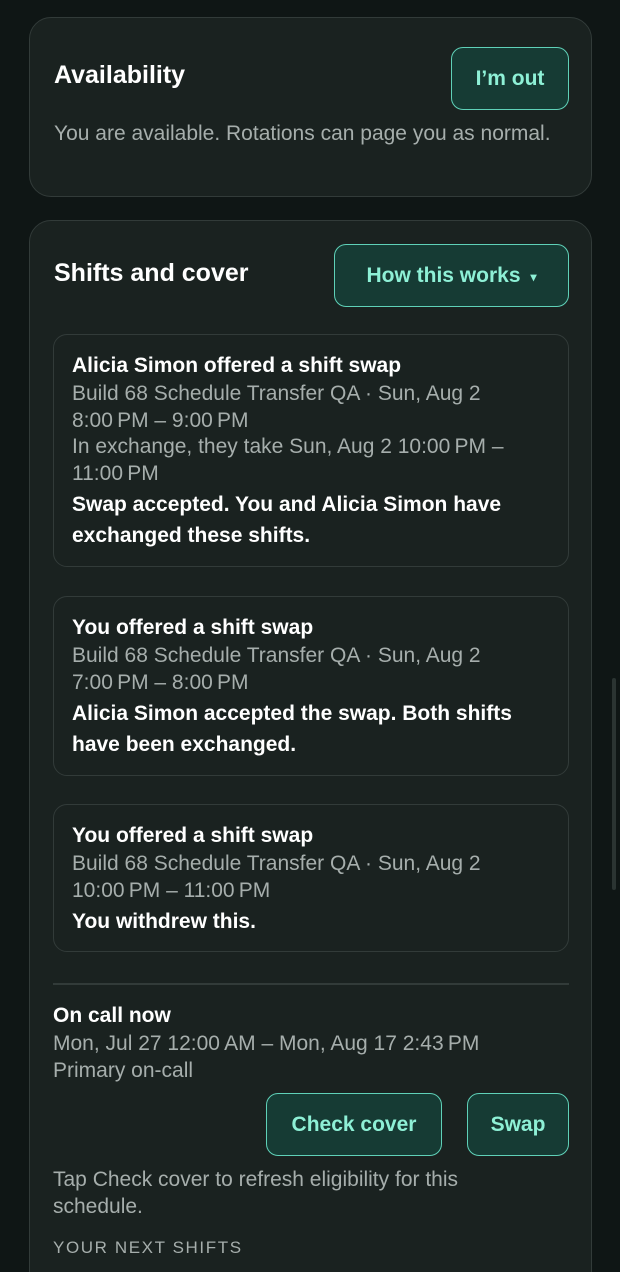  What do you see at coordinates (354, 1124) in the screenshot?
I see `check-cover-button: Check cover` at bounding box center [354, 1124].